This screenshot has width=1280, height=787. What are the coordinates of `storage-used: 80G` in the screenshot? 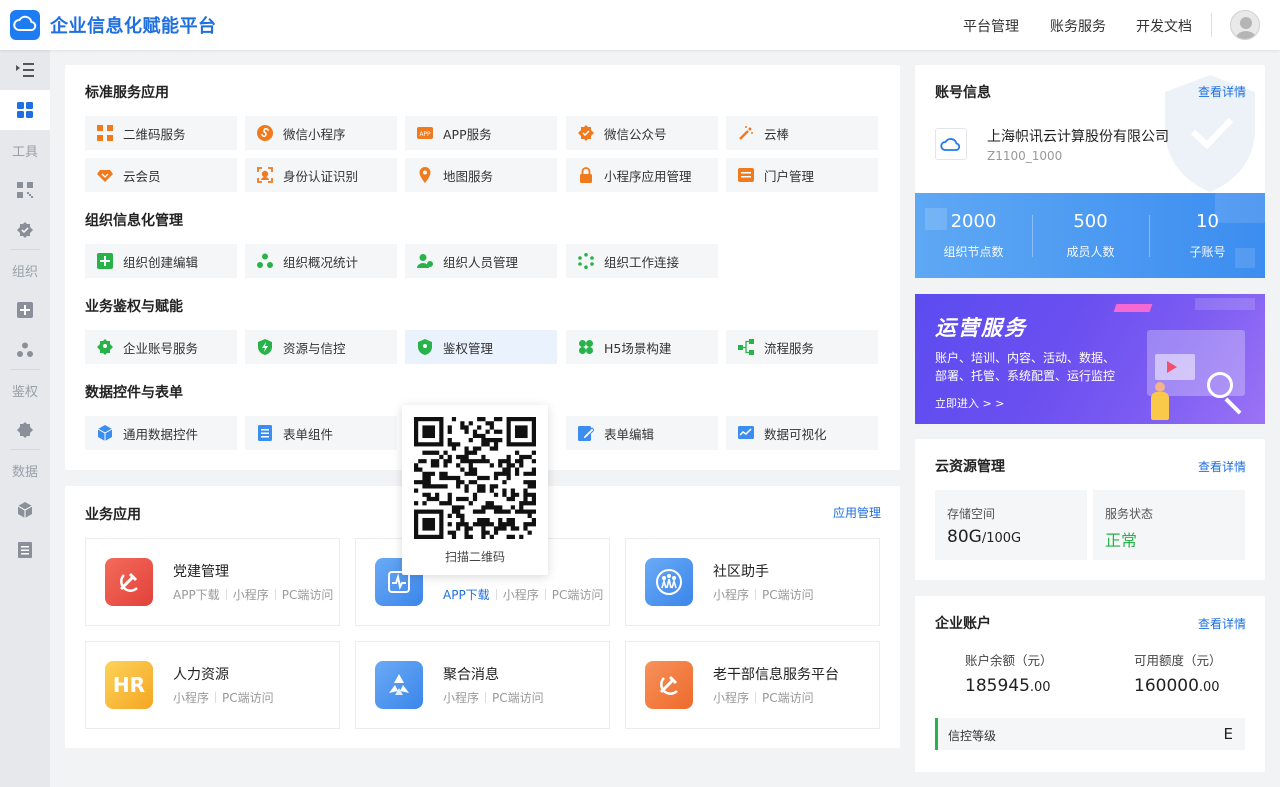 It's located at (964, 537).